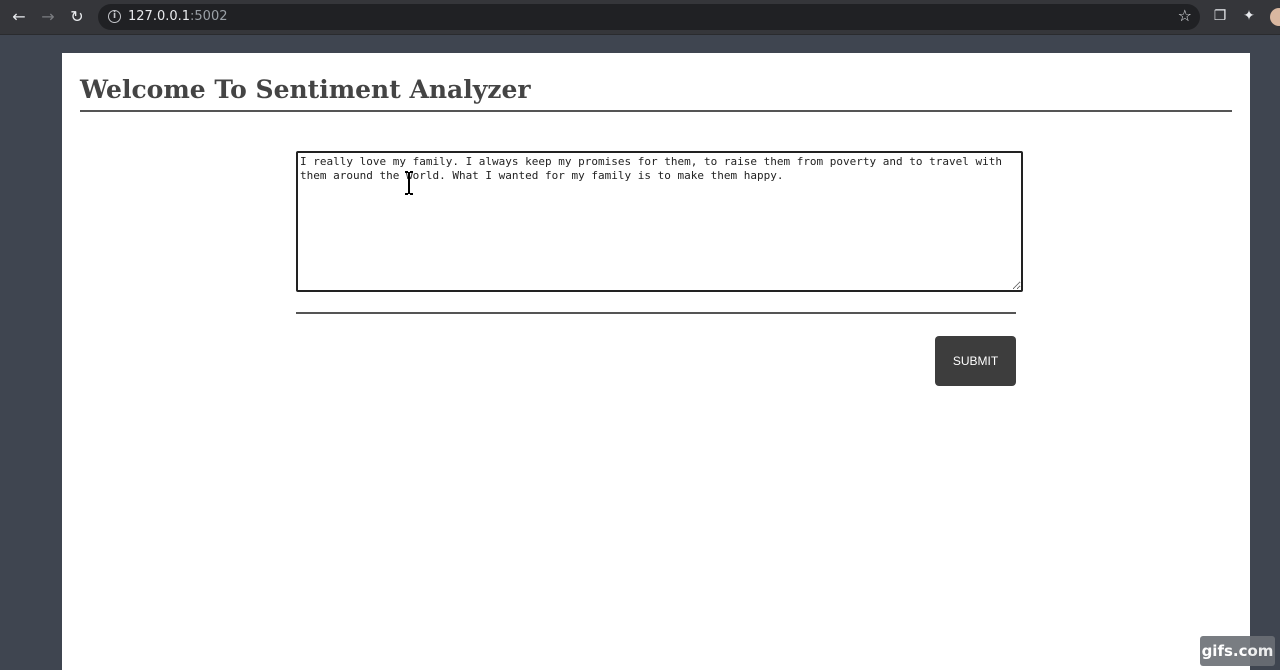 Image resolution: width=1280 pixels, height=670 pixels. What do you see at coordinates (48, 17) in the screenshot?
I see `forward-arrow-icon: →` at bounding box center [48, 17].